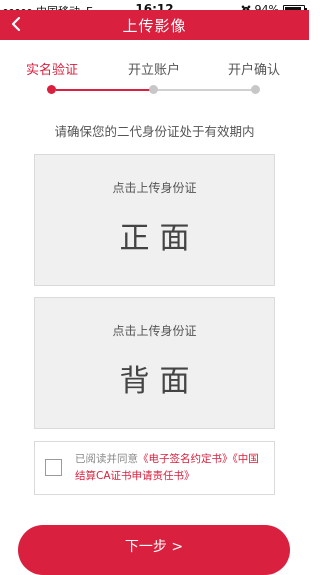 The image size is (320, 575). I want to click on upload-front-prompt: 点击上传身份证, so click(154, 188).